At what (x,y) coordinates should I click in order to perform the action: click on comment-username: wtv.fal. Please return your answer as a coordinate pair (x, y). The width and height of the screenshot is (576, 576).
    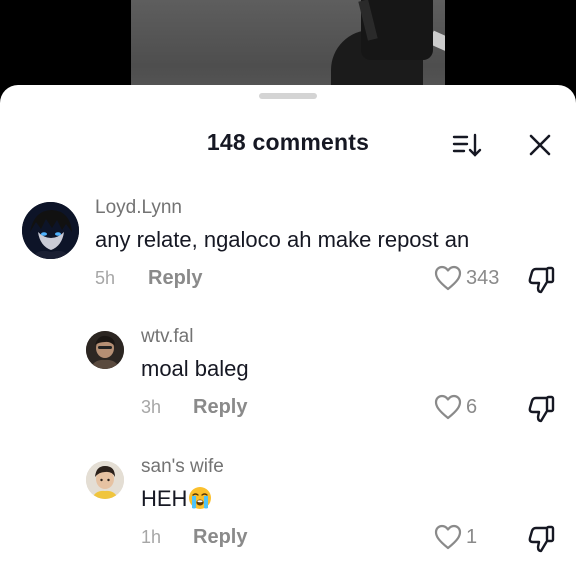
    Looking at the image, I should click on (167, 337).